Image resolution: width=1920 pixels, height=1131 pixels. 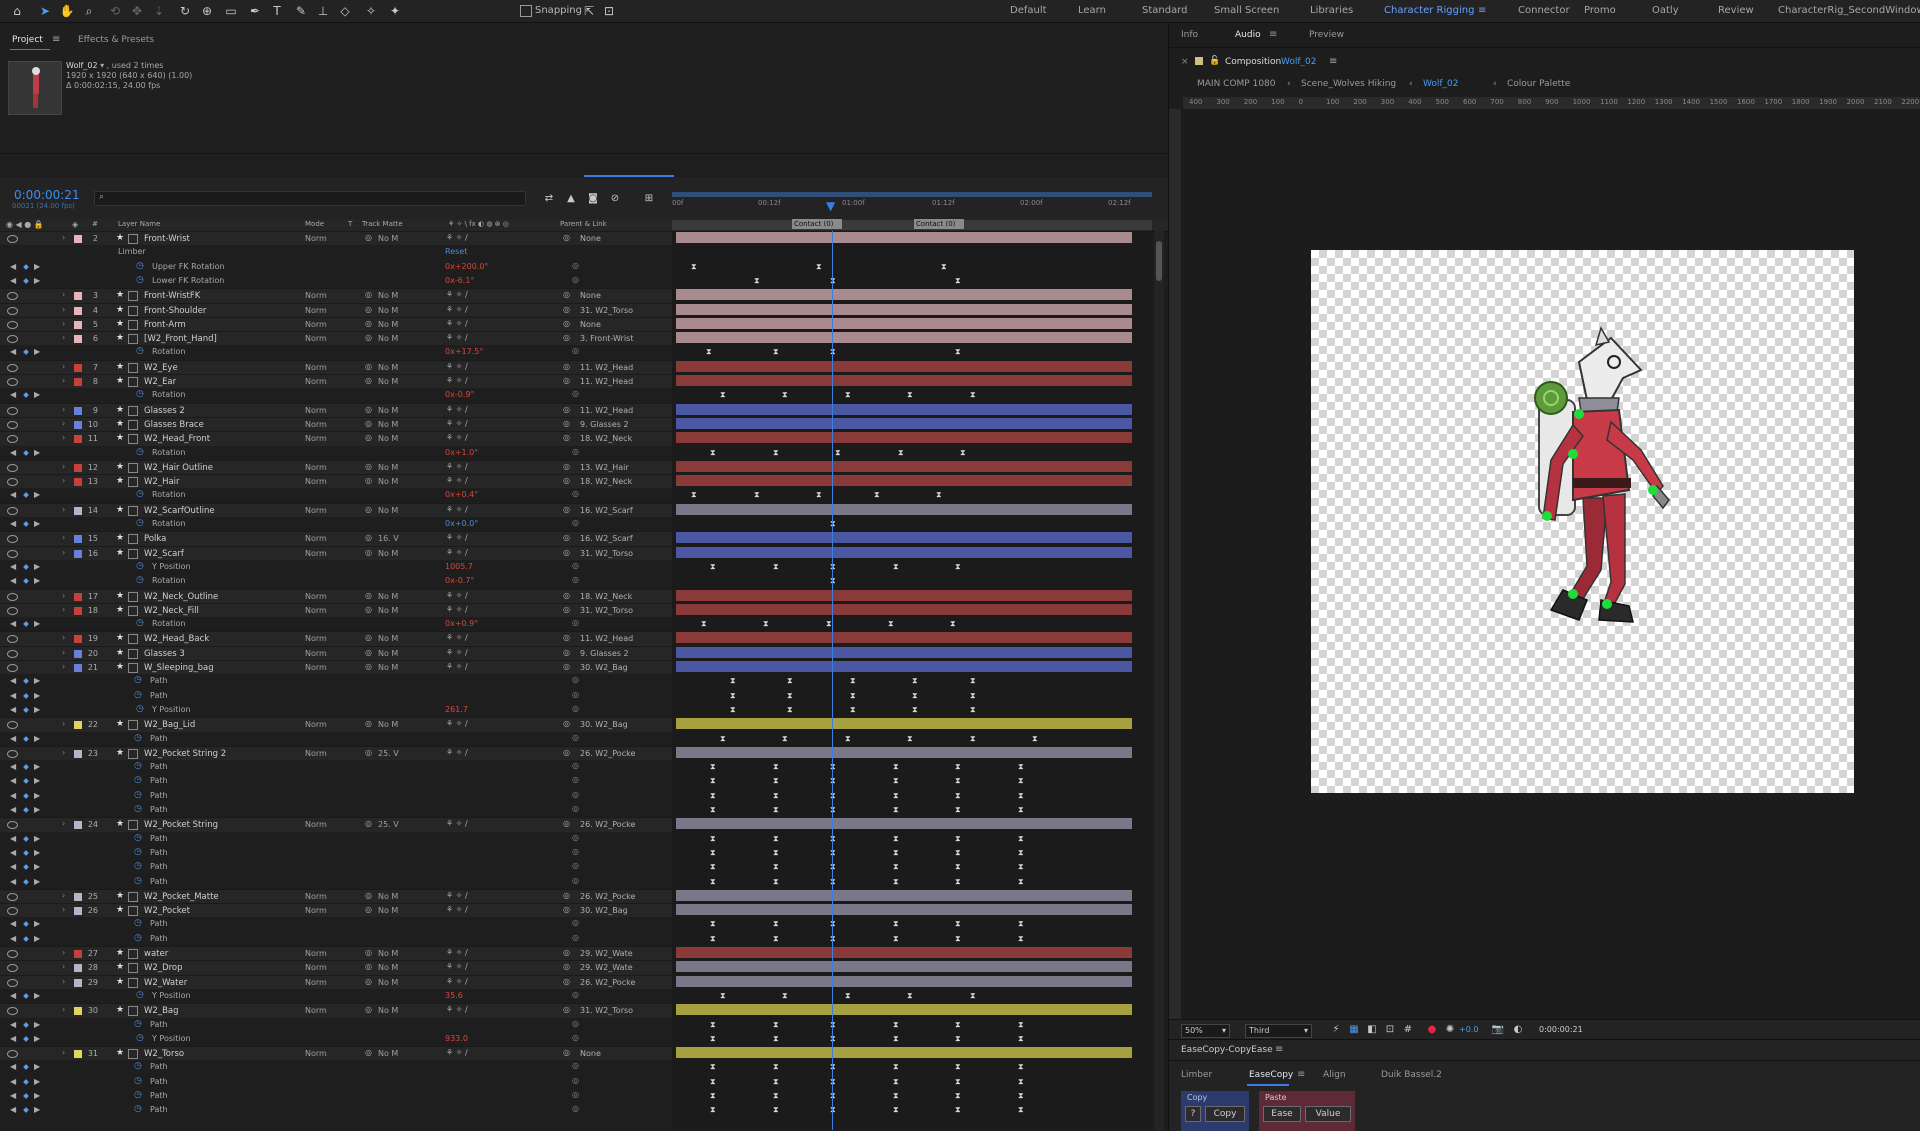 I want to click on playhead-handle-icon: ▼, so click(x=832, y=206).